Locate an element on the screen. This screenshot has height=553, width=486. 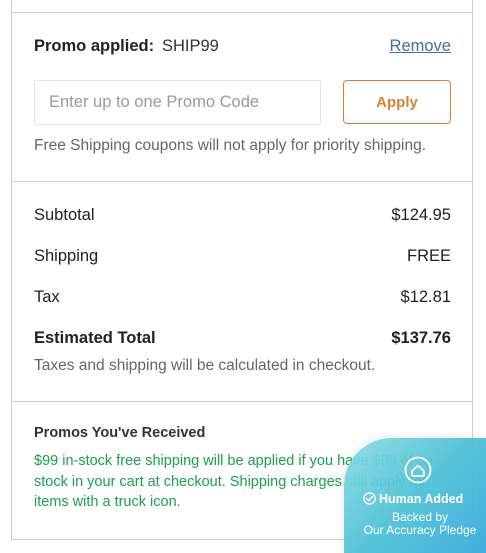
promo-code-input is located at coordinates (177, 102).